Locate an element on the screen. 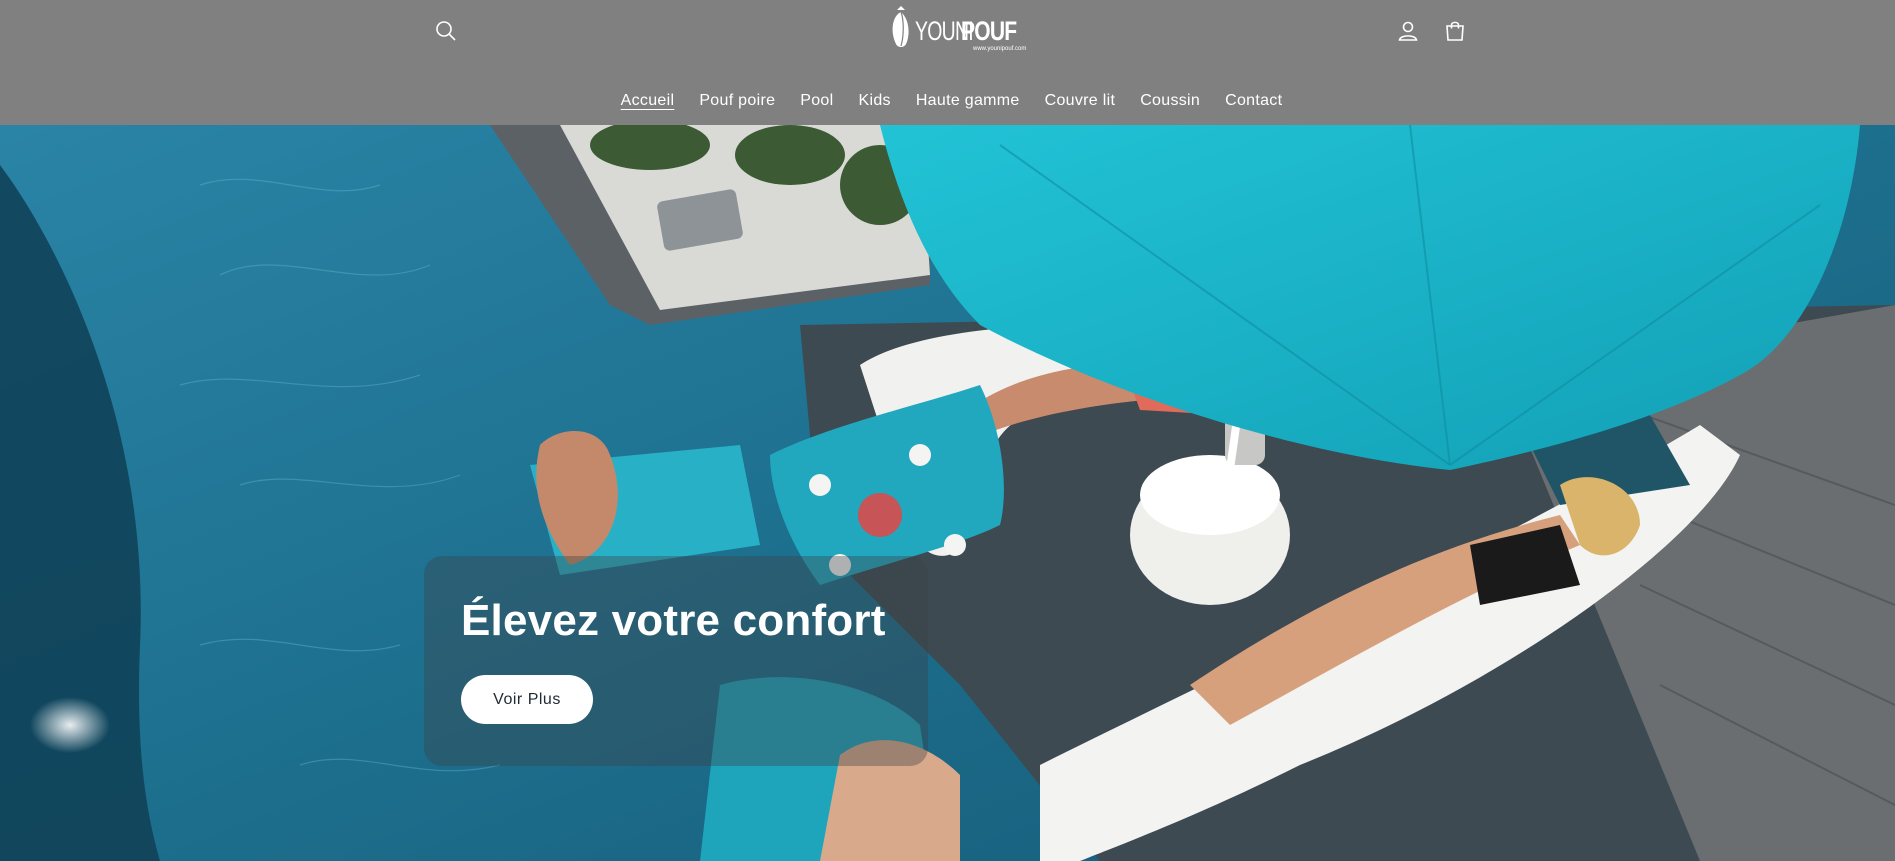 The height and width of the screenshot is (861, 1895). account-button is located at coordinates (1408, 31).